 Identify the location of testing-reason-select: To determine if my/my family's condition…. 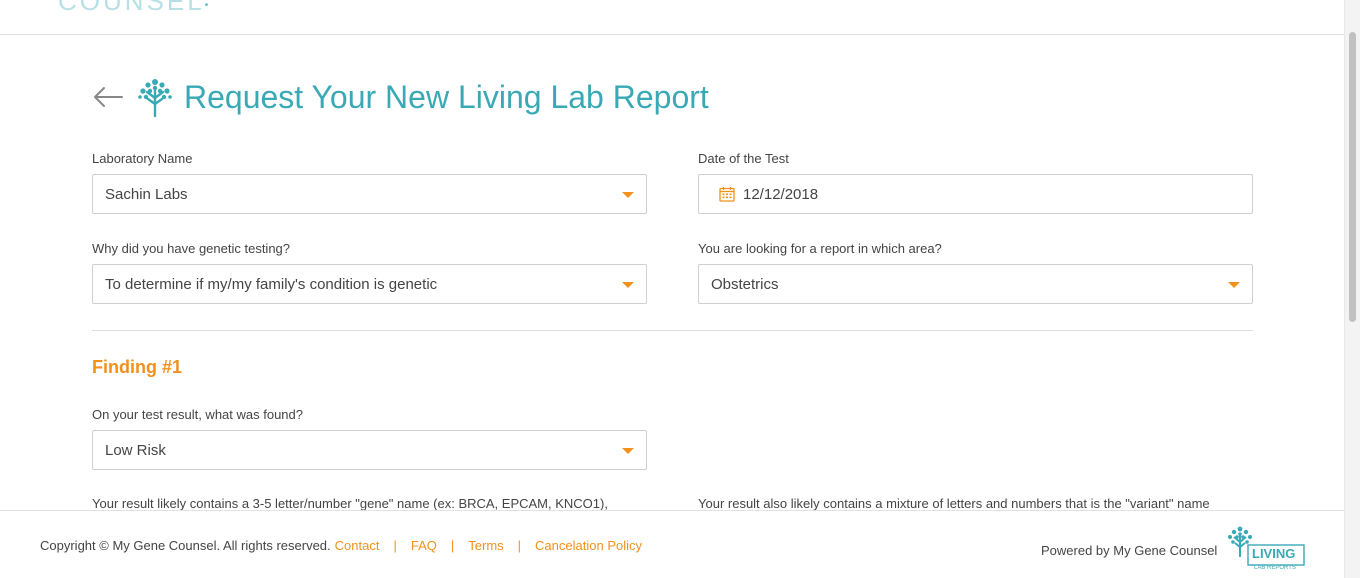
(369, 284).